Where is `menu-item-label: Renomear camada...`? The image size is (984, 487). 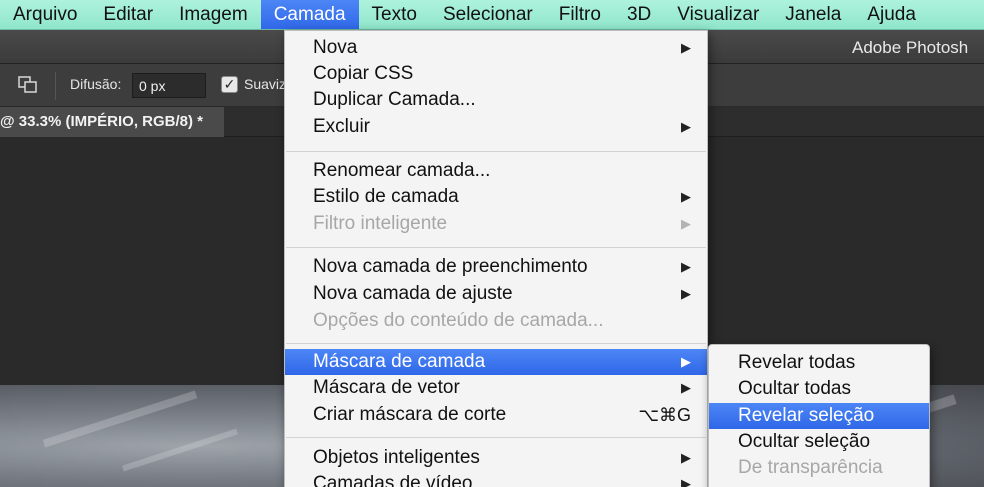
menu-item-label: Renomear camada... is located at coordinates (402, 170).